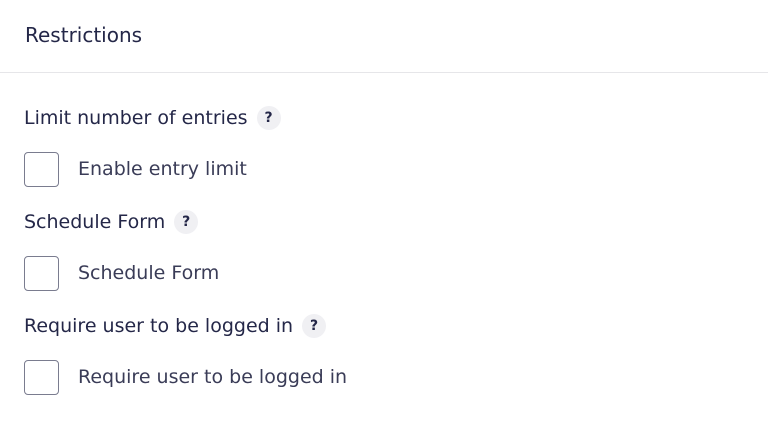 This screenshot has height=442, width=768. I want to click on setting-label-row: Schedule Form ?, so click(121, 222).